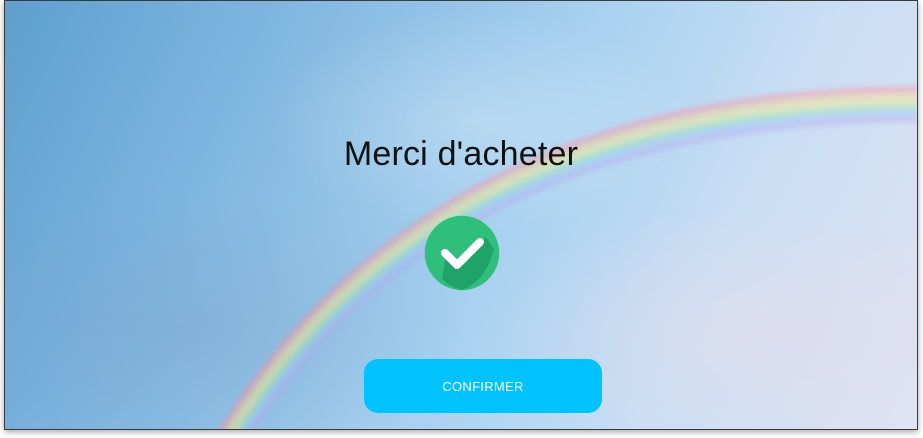  I want to click on page-title: Merci d'acheter, so click(461, 154).